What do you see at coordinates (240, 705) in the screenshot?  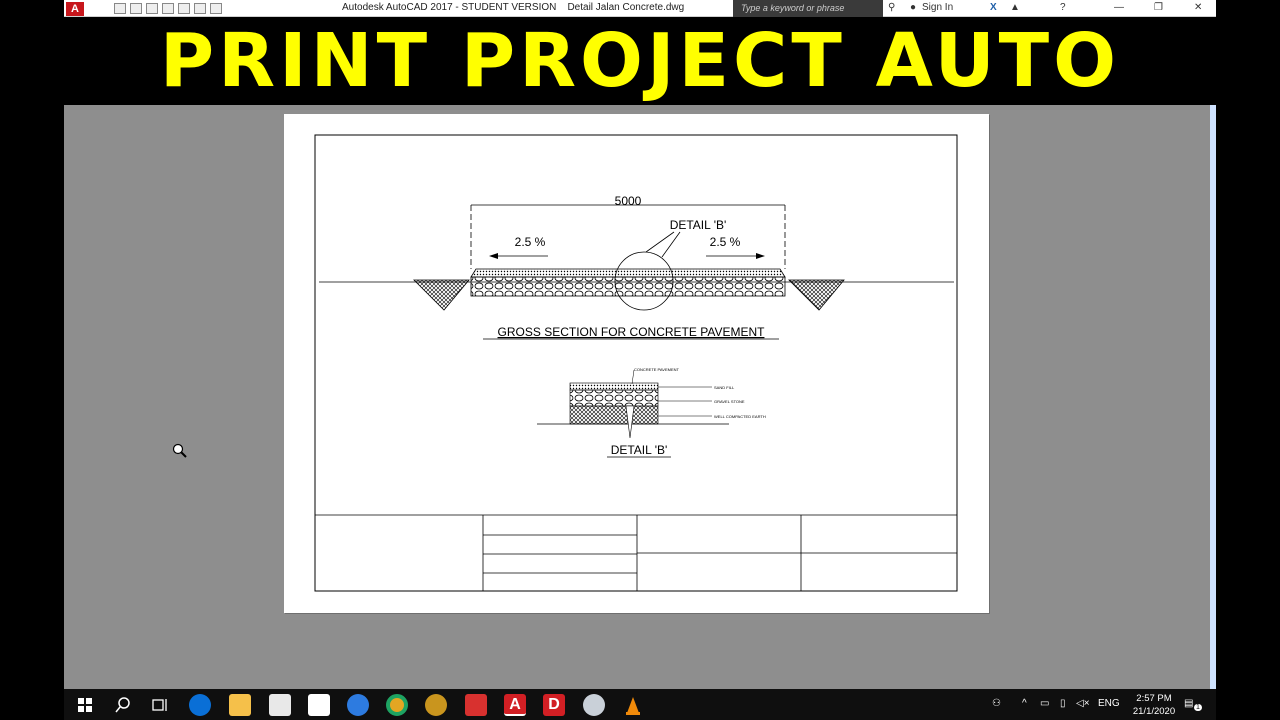 I see `file-explorer-icon` at bounding box center [240, 705].